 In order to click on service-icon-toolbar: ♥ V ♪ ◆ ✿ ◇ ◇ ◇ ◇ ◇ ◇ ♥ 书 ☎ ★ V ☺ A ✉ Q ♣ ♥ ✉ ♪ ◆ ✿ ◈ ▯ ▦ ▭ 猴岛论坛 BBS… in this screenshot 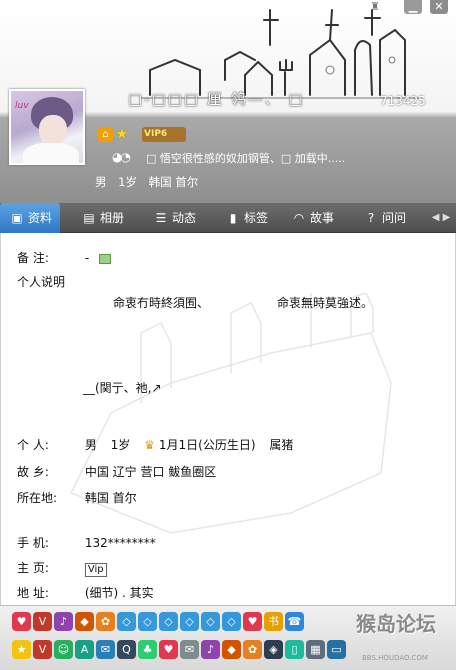, I will do `click(228, 637)`.